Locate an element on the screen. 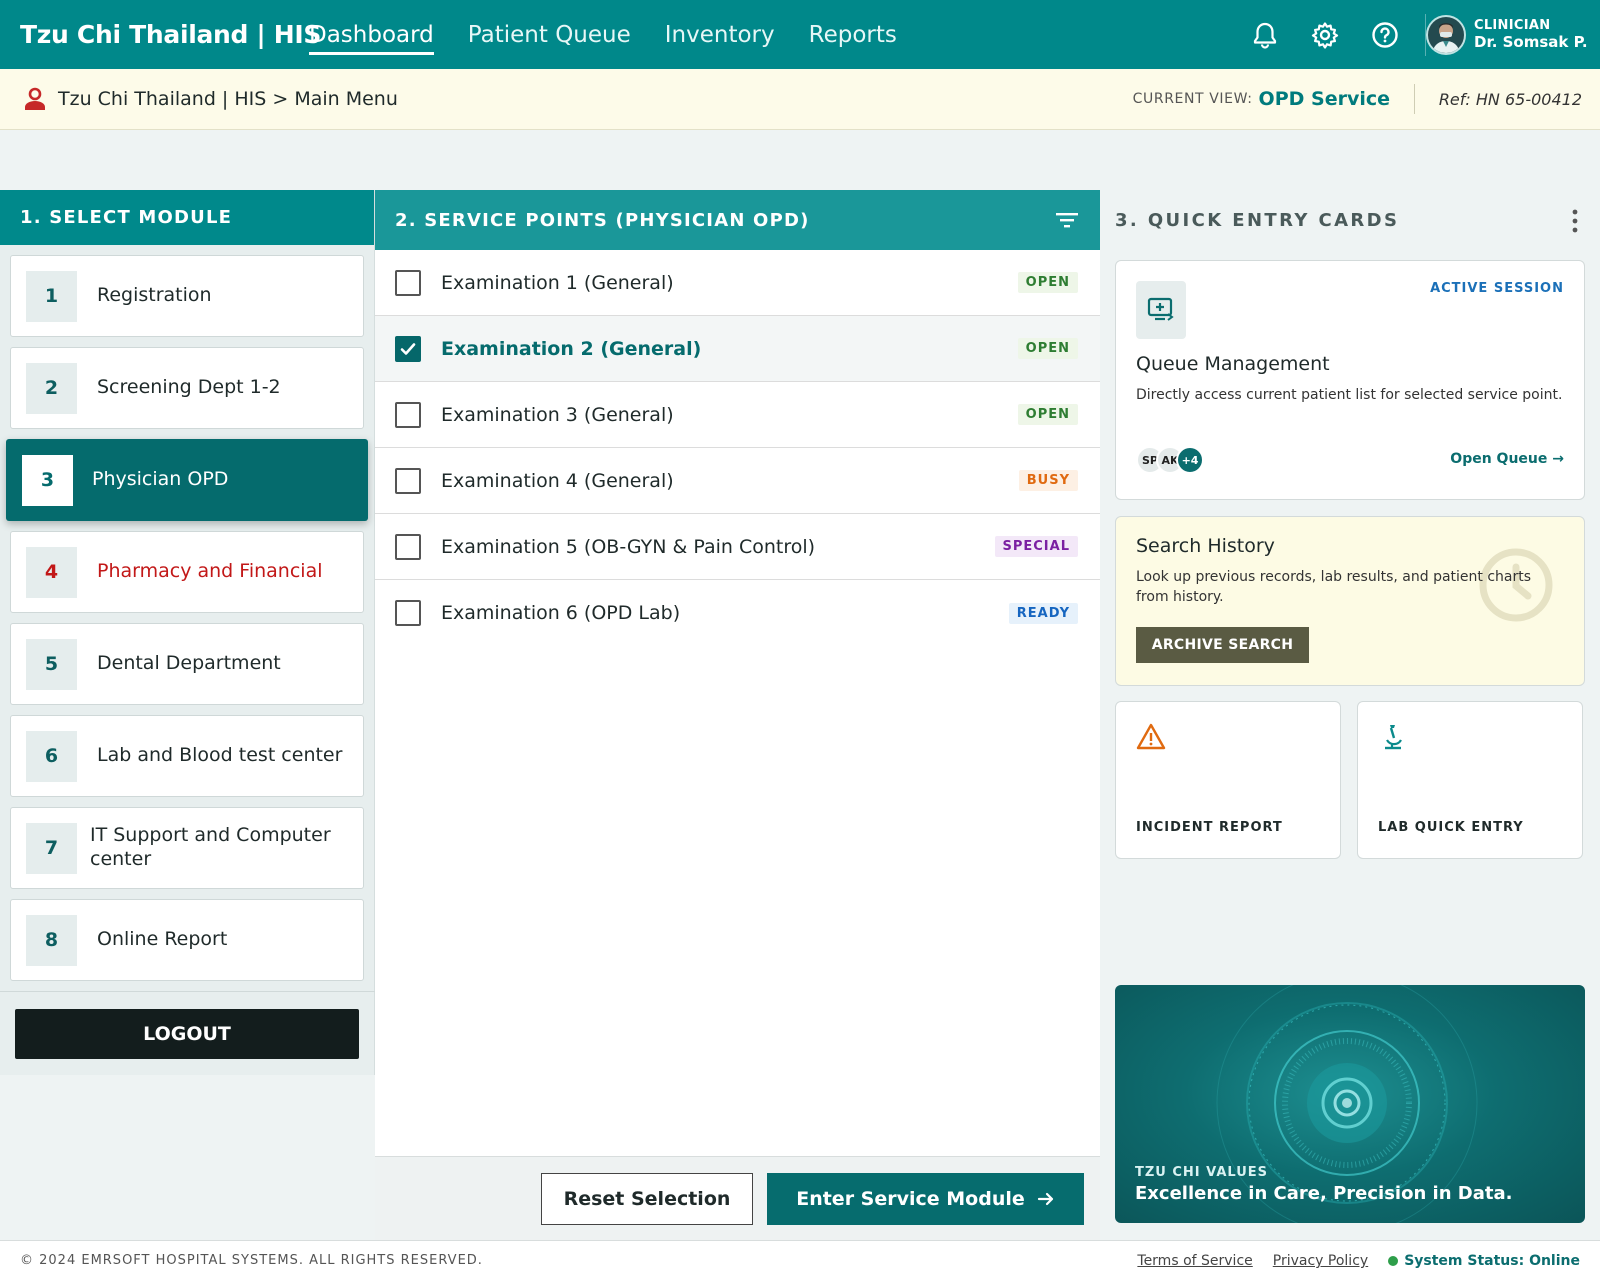  reset-selection-button: Reset Selection is located at coordinates (647, 1199).